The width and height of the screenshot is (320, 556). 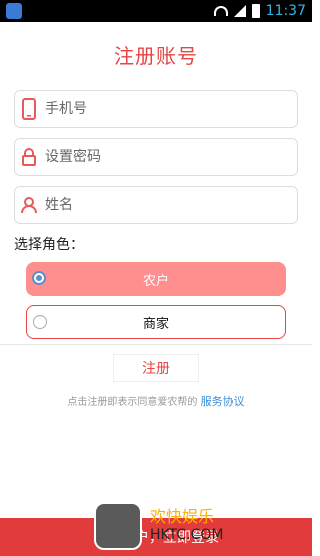 What do you see at coordinates (156, 11) in the screenshot?
I see `status-bar: 11:37` at bounding box center [156, 11].